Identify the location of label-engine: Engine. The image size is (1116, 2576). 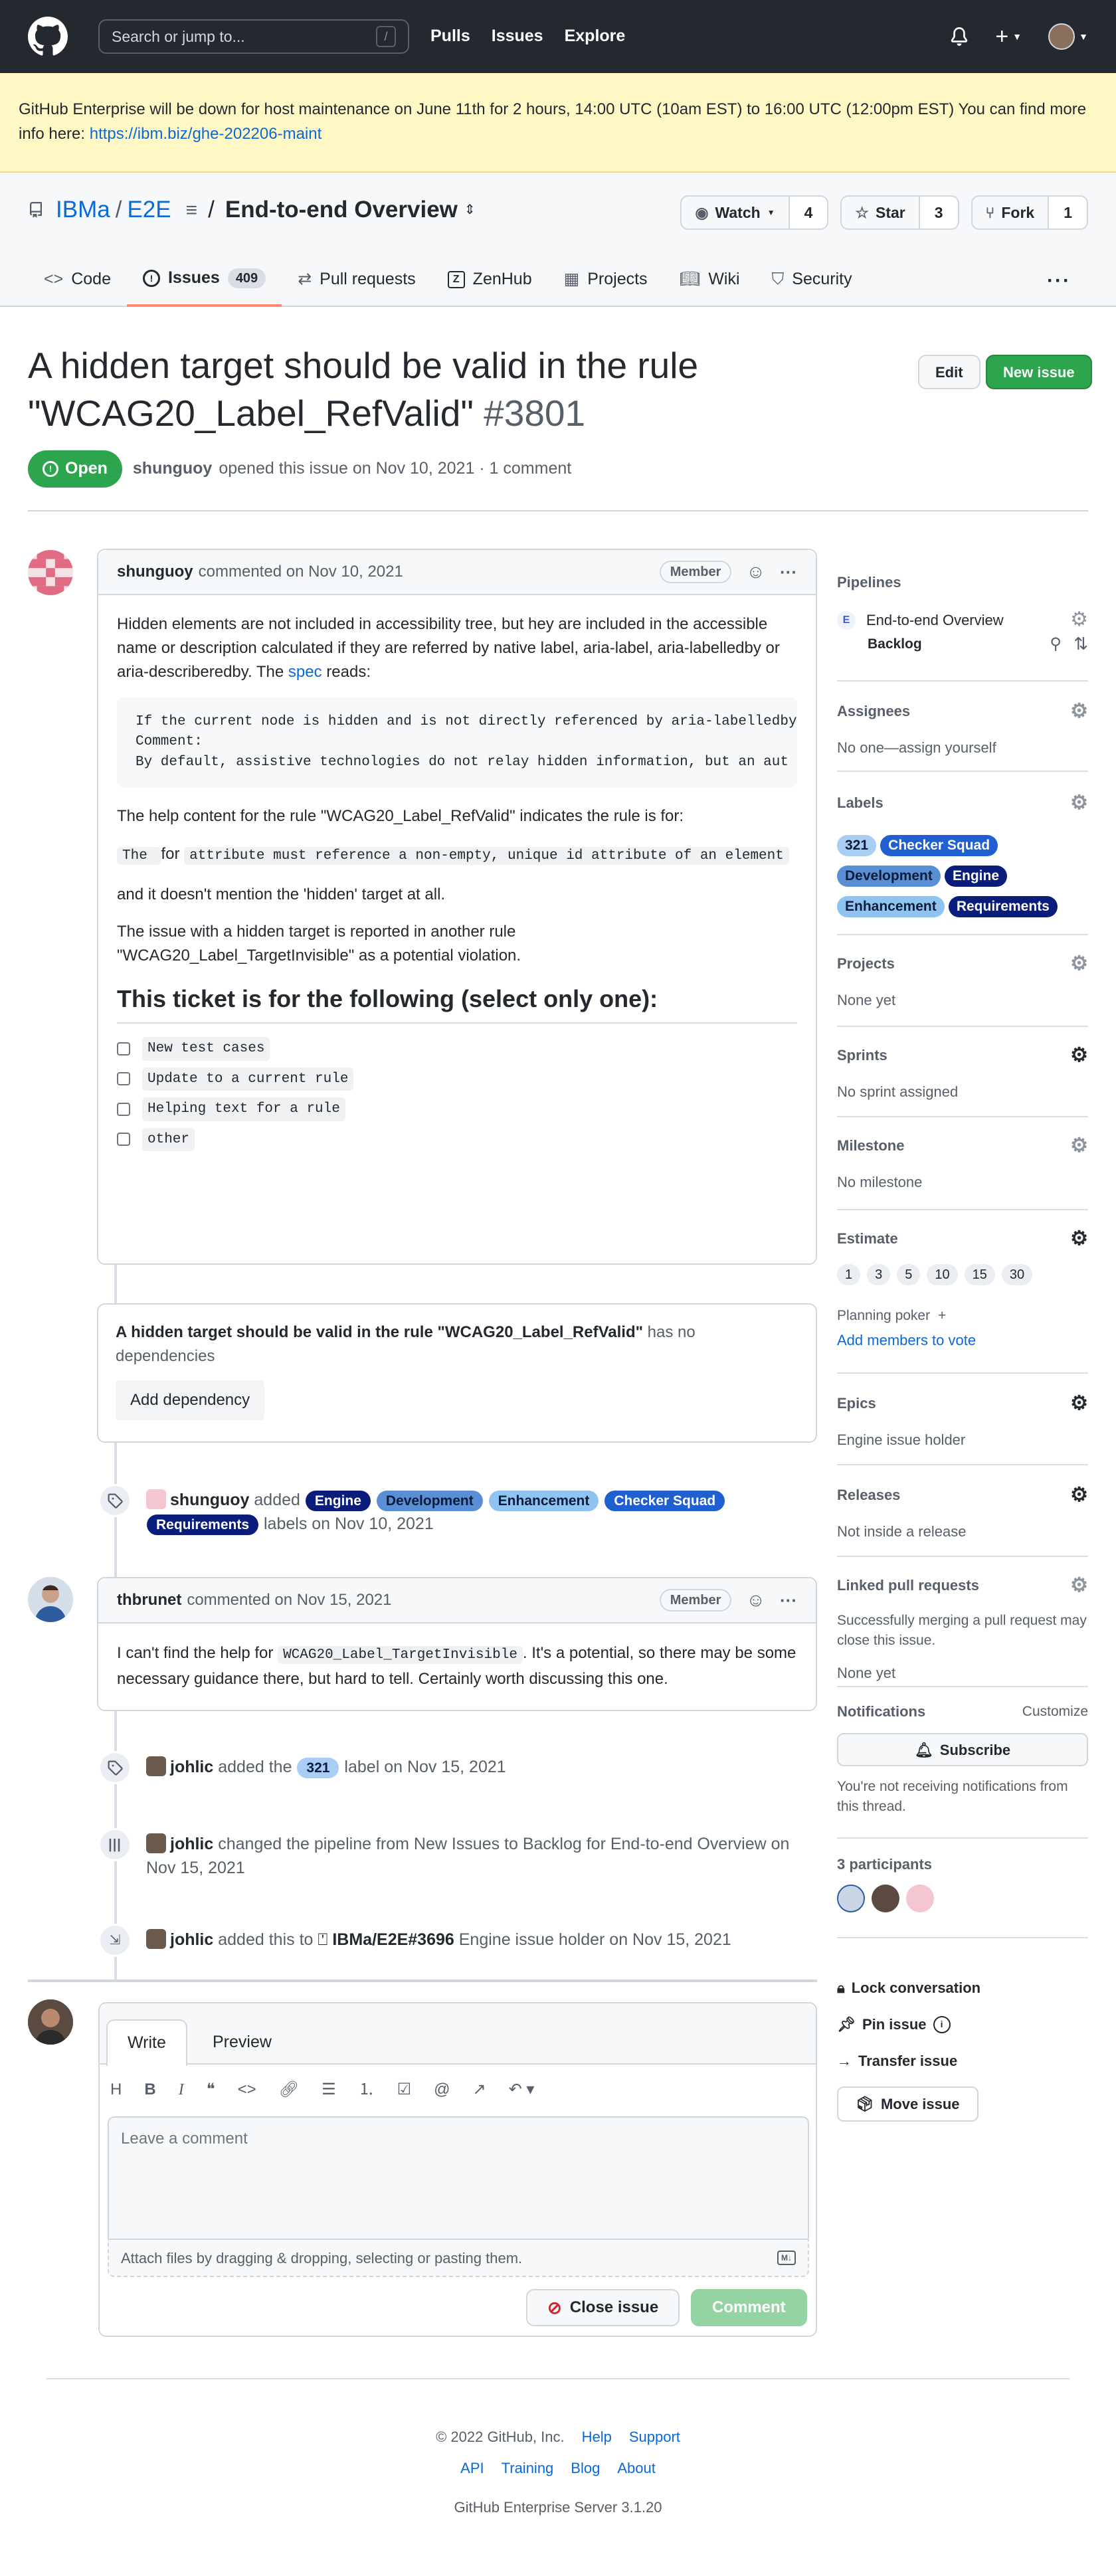
(976, 876).